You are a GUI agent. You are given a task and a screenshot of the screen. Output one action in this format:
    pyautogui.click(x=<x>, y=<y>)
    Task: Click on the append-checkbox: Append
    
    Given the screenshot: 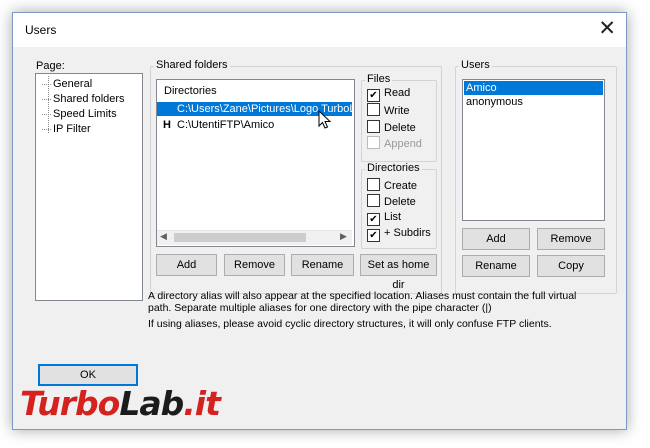 What is the action you would take?
    pyautogui.click(x=394, y=143)
    